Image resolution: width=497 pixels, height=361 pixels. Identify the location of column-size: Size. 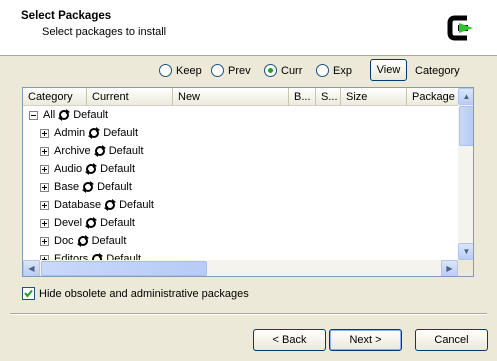
(374, 97).